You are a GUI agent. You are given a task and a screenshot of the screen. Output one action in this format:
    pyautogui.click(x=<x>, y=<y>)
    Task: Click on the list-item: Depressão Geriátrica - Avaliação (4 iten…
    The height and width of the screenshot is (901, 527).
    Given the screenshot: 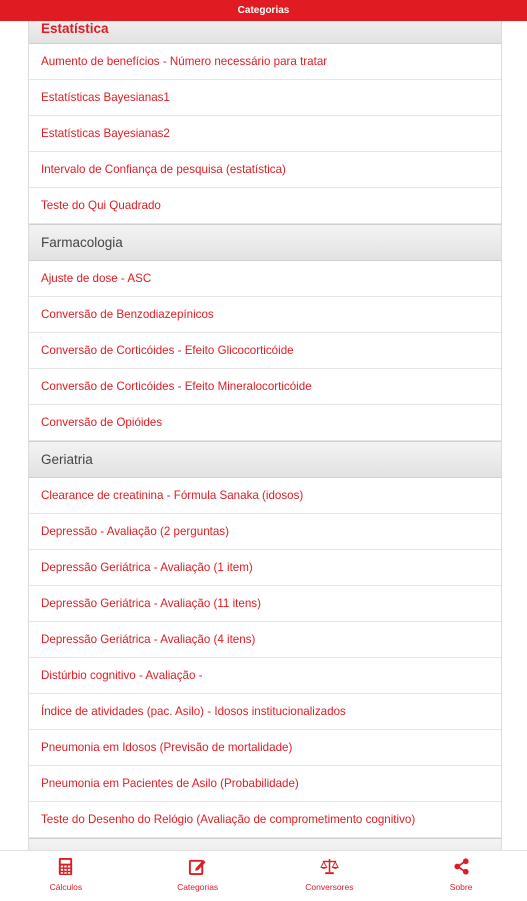 What is the action you would take?
    pyautogui.click(x=265, y=640)
    